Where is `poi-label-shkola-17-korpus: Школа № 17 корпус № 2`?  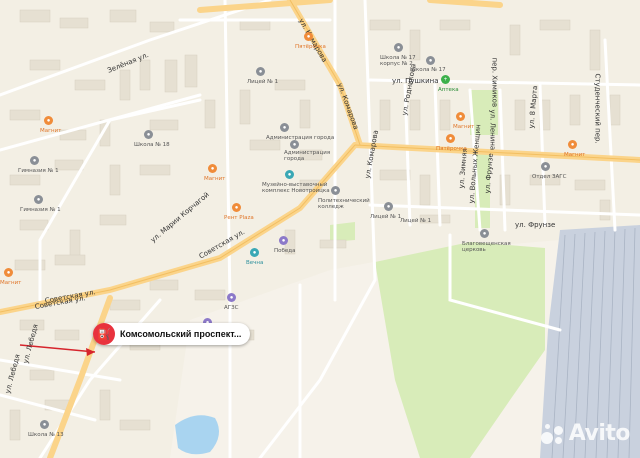 poi-label-shkola-17-korpus: Школа № 17 корпус № 2 is located at coordinates (398, 61).